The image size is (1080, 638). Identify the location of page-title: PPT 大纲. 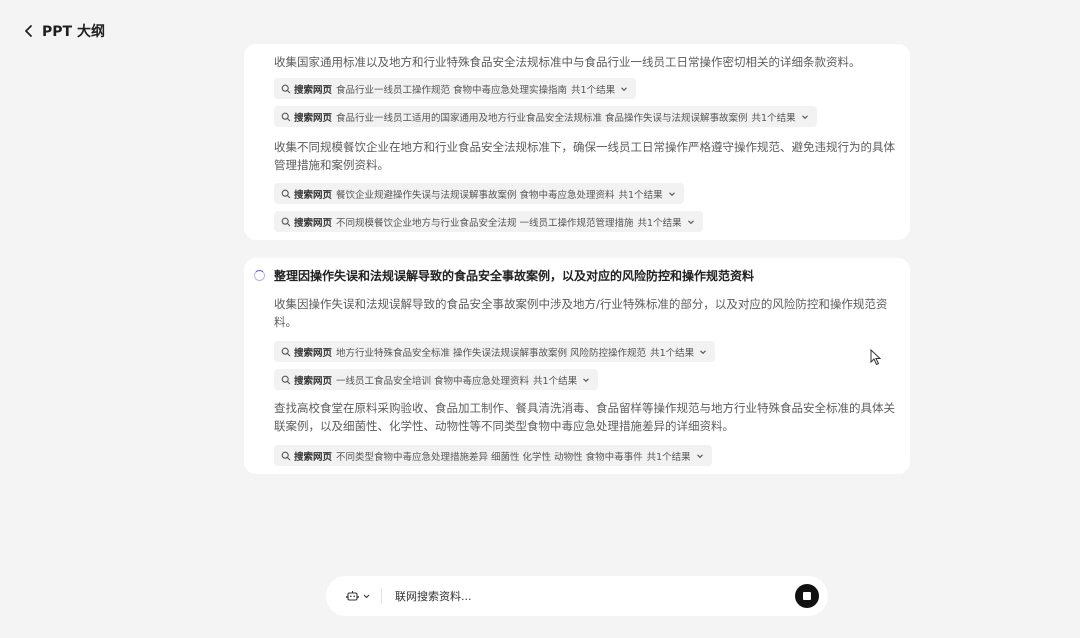
(73, 32).